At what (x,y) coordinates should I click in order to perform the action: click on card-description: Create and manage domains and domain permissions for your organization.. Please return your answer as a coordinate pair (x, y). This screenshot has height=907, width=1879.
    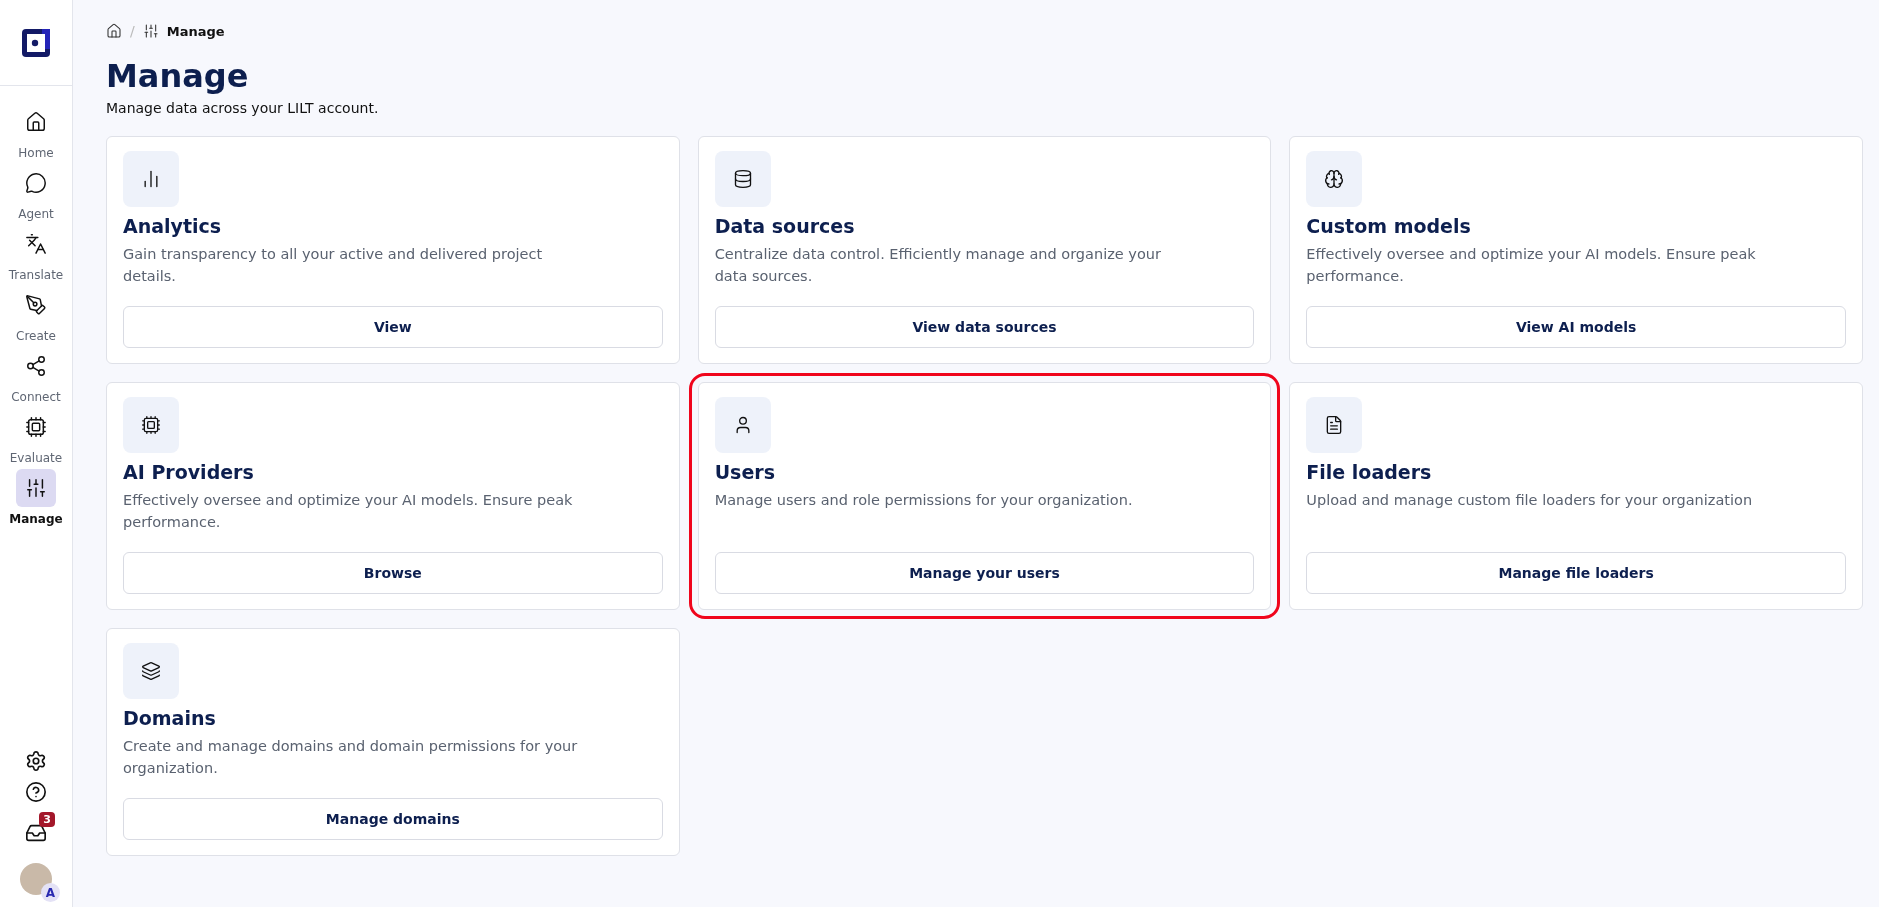
    Looking at the image, I should click on (351, 757).